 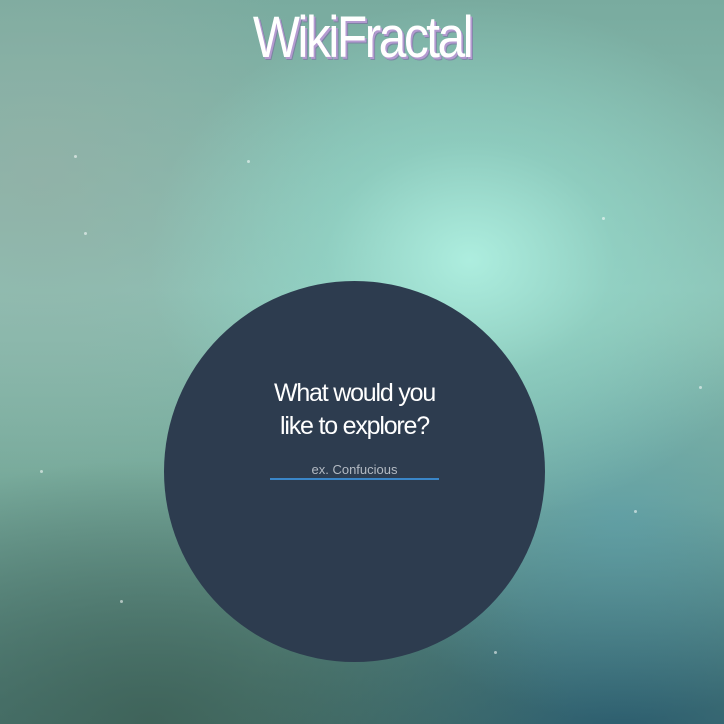 I want to click on search-input, so click(x=354, y=470).